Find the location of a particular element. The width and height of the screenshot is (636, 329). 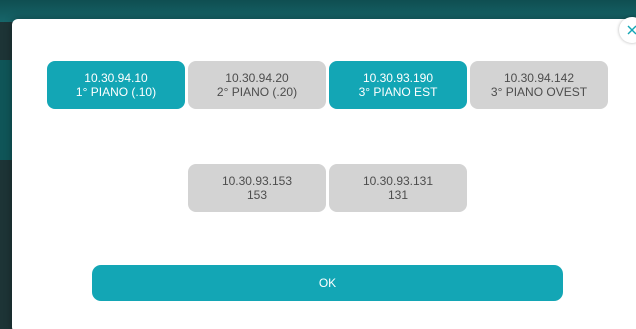

server-label: 3° PIANO OVEST is located at coordinates (539, 92).